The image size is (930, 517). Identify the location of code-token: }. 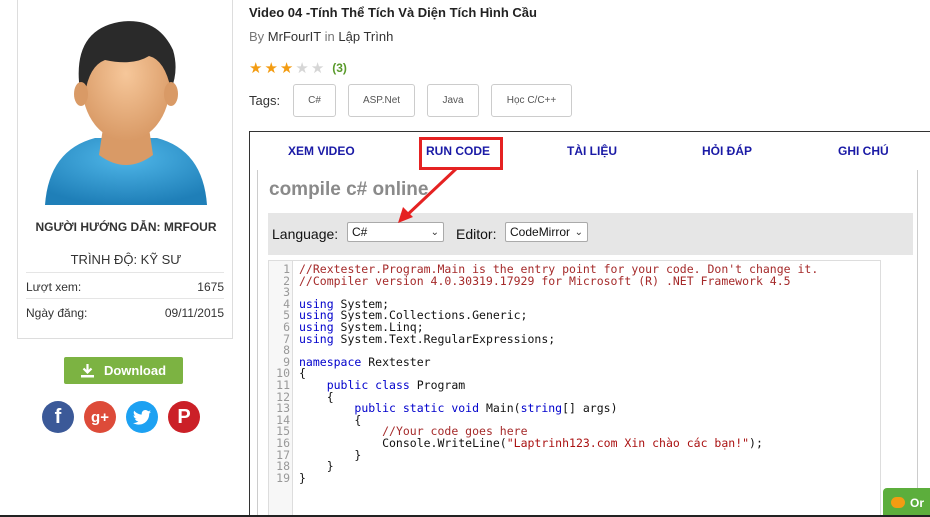
(302, 477).